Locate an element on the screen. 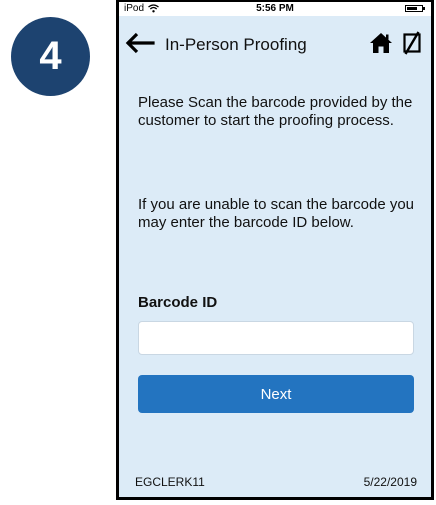 The width and height of the screenshot is (436, 505). status-time: 5:56 PM is located at coordinates (275, 8).